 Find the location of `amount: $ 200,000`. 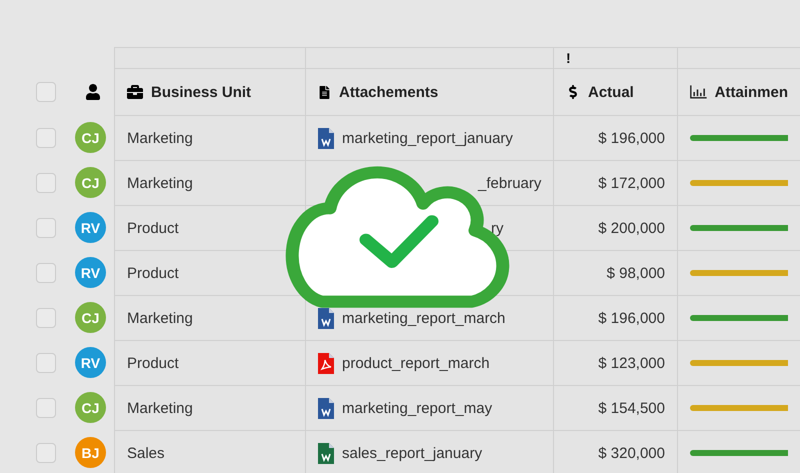

amount: $ 200,000 is located at coordinates (631, 228).